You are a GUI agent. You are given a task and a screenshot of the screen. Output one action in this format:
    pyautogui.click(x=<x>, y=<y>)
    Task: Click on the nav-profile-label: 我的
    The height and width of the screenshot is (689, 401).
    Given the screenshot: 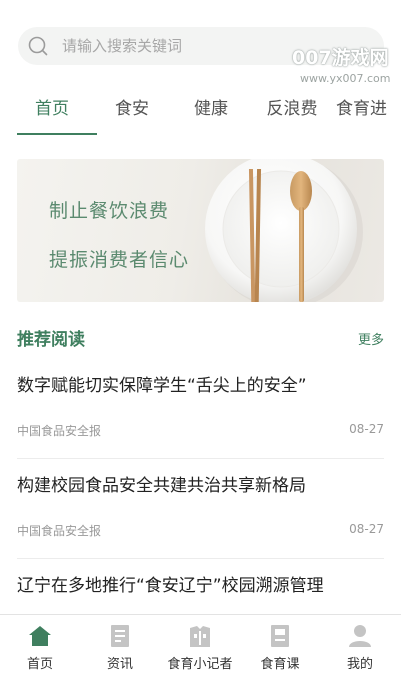 What is the action you would take?
    pyautogui.click(x=359, y=664)
    